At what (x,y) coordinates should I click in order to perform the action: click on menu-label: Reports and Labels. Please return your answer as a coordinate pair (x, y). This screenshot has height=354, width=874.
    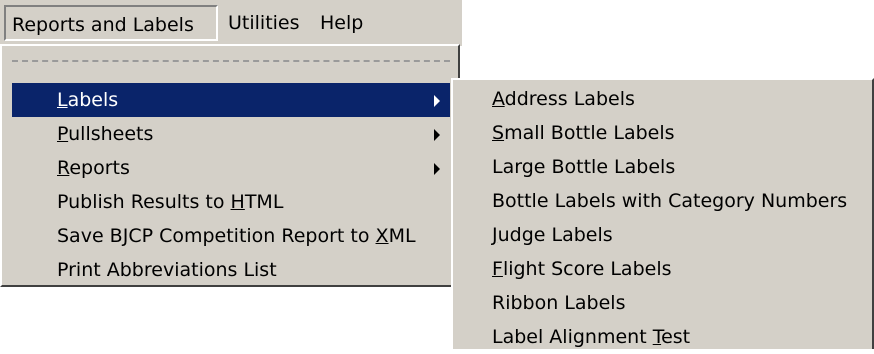
    Looking at the image, I should click on (103, 25).